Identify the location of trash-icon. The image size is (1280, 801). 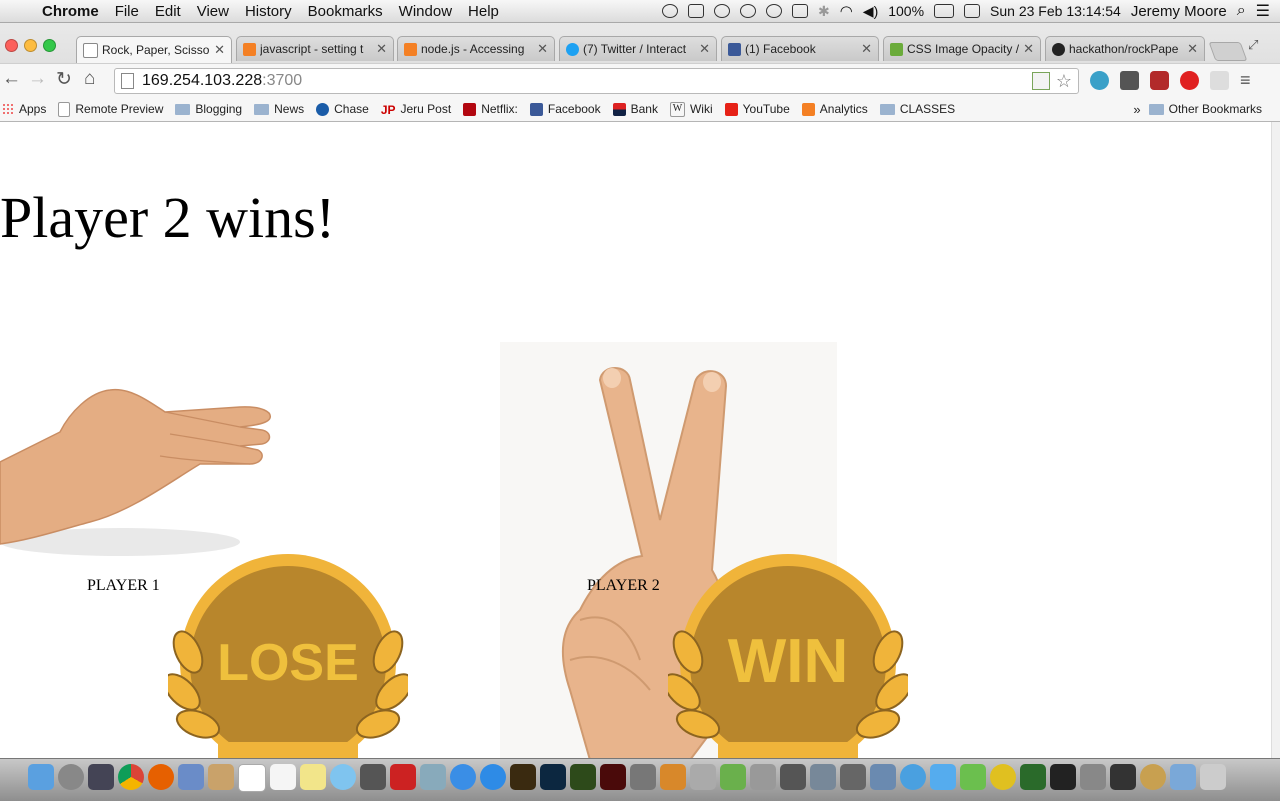
(1213, 777).